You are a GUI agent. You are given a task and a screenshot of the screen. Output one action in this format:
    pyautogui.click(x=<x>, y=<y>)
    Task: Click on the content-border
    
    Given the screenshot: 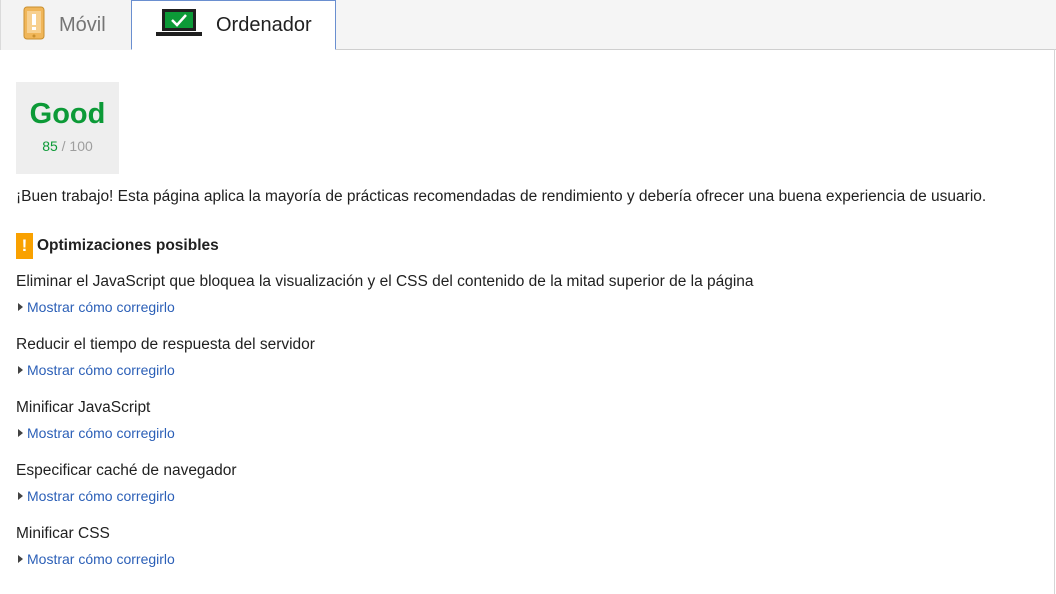 What is the action you would take?
    pyautogui.click(x=1054, y=321)
    